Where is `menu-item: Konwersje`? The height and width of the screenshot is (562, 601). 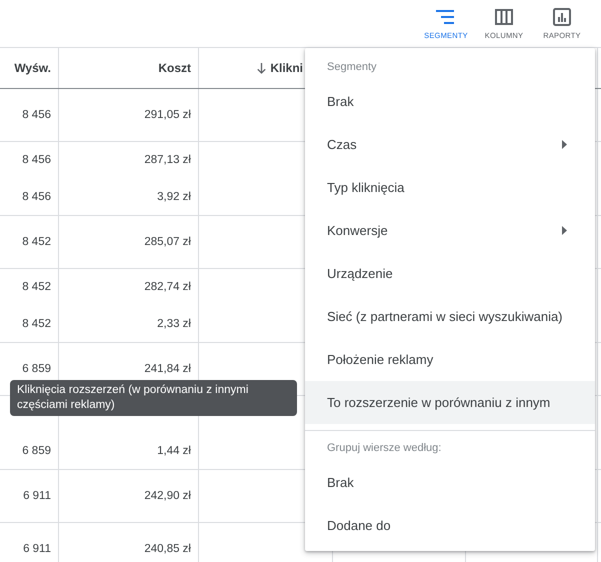
menu-item: Konwersje is located at coordinates (450, 230).